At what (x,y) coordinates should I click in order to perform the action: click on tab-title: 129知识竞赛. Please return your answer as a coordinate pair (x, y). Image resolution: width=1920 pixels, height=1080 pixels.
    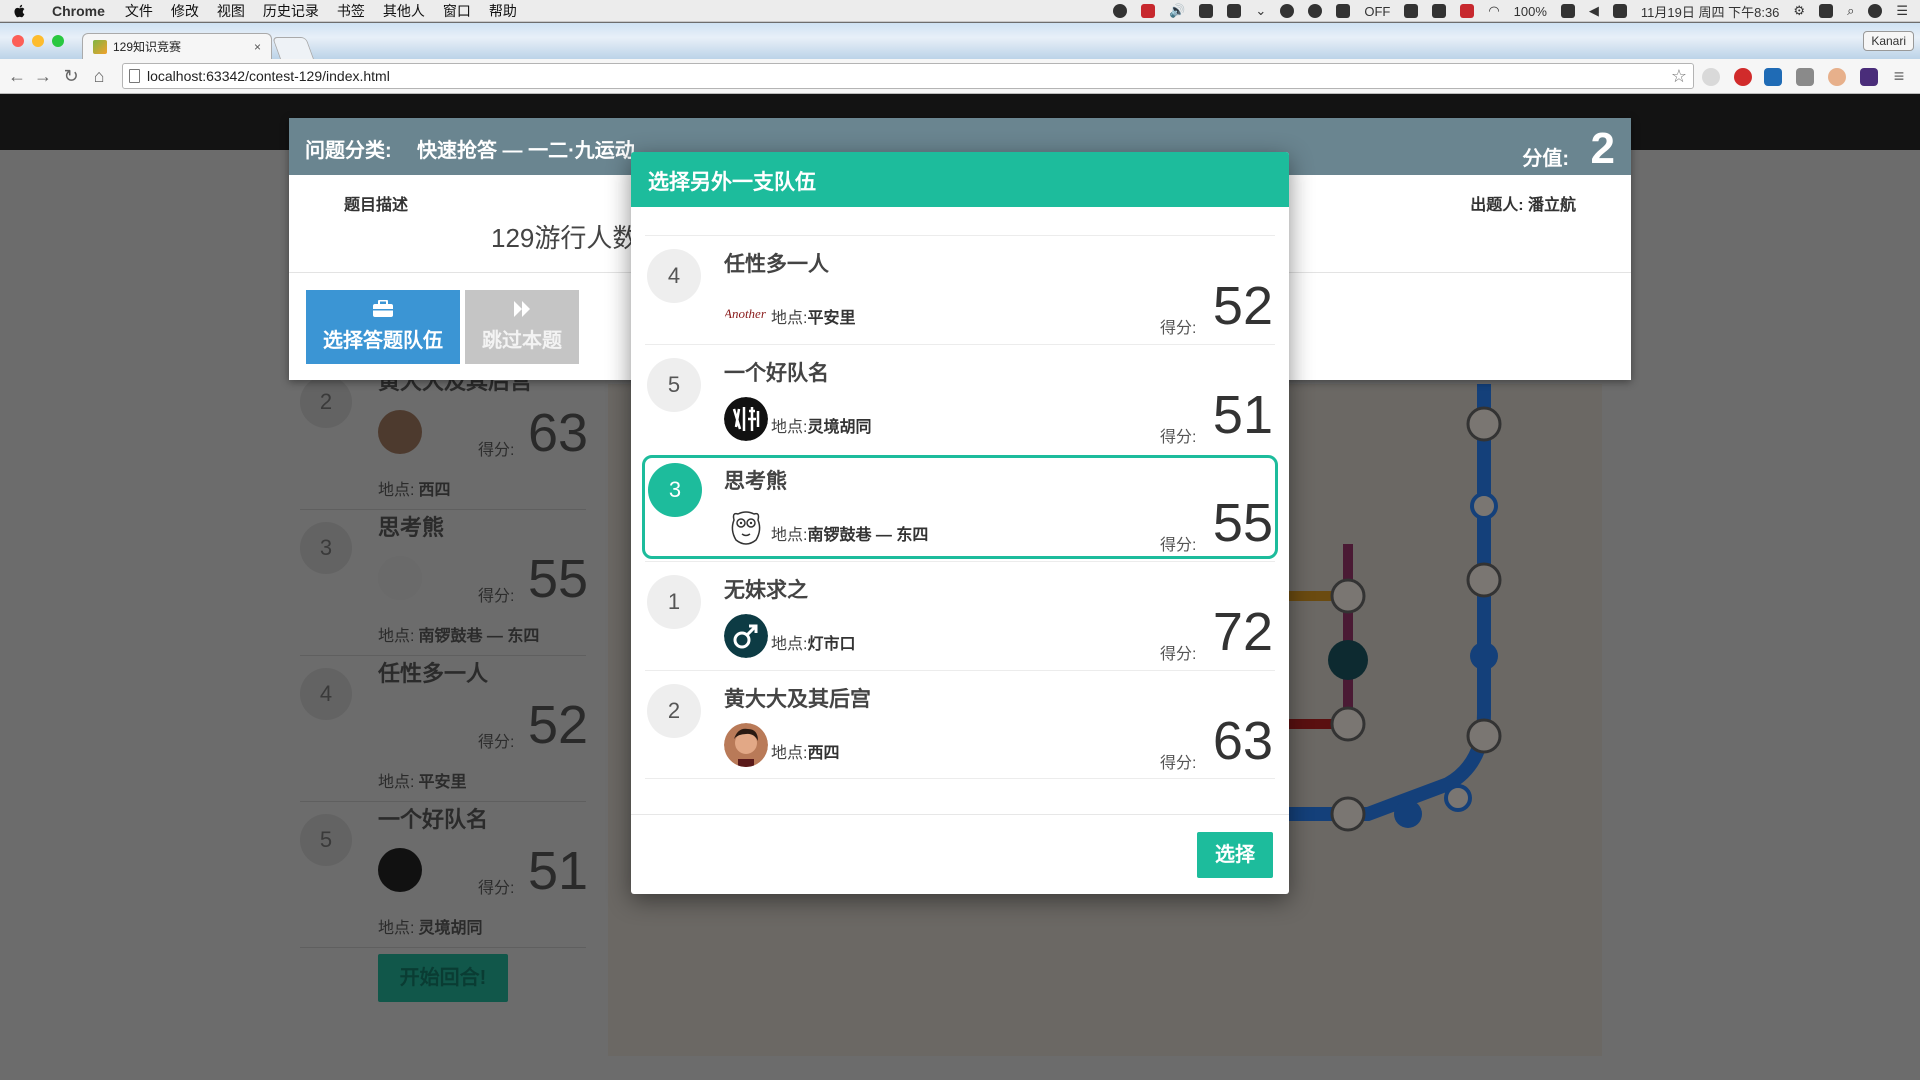
    Looking at the image, I should click on (147, 47).